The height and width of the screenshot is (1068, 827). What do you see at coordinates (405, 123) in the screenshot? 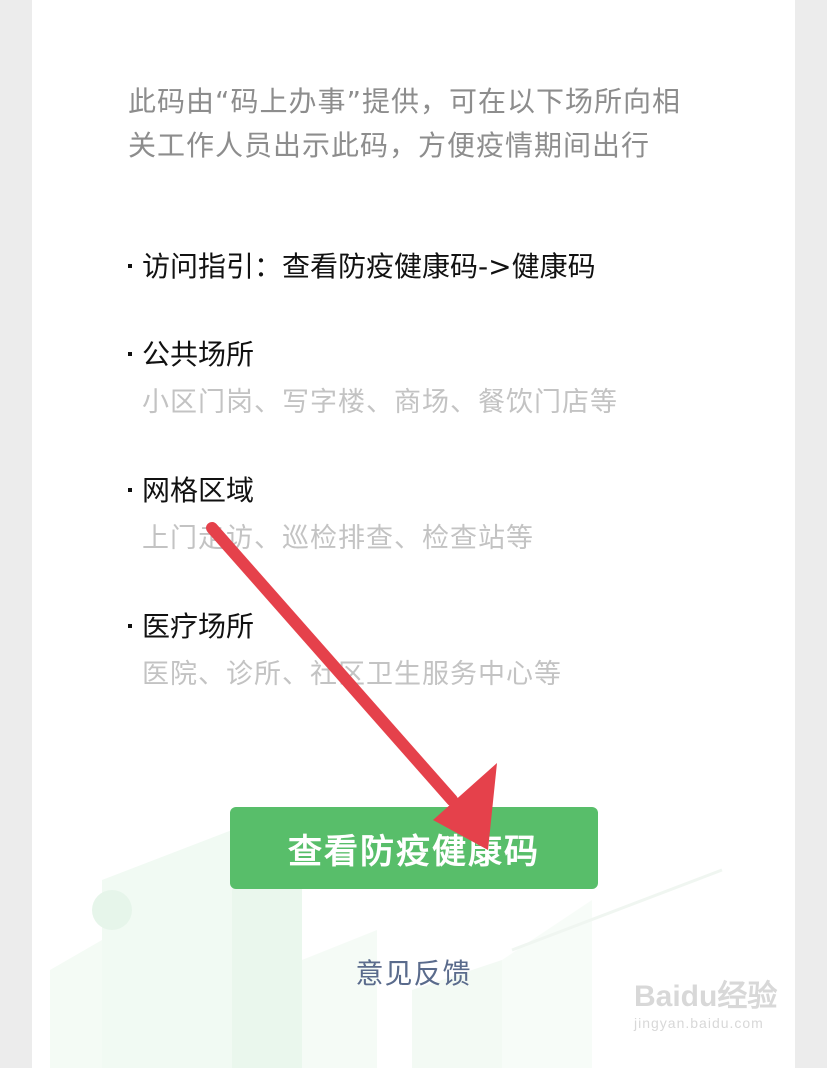
I see `intro-text: 此码由“码上办事”提供，可在以下场所向相关工作人员出示此码，方便疫情期间出行` at bounding box center [405, 123].